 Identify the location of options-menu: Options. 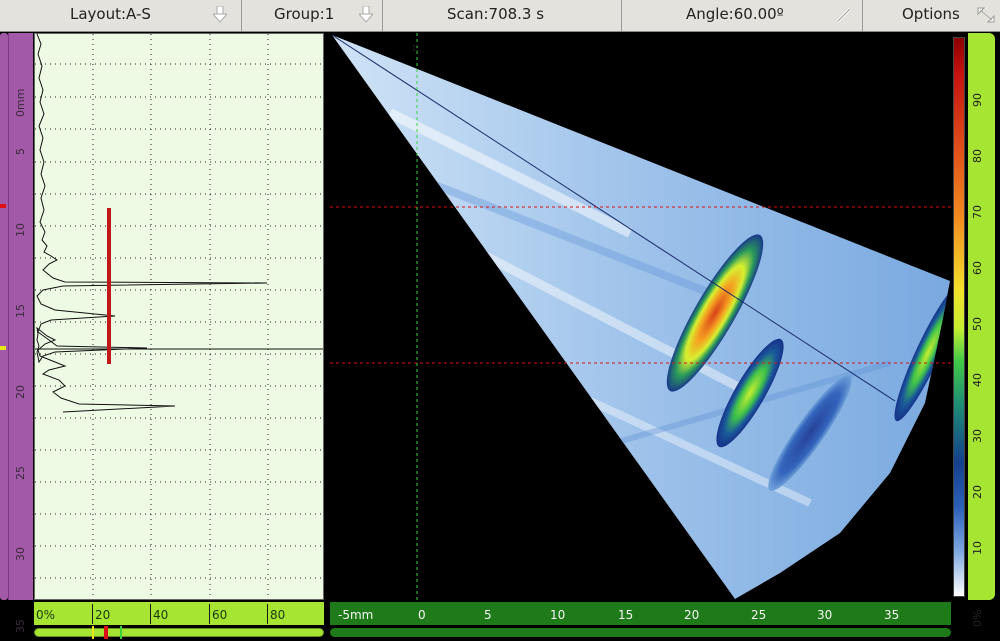
(931, 15).